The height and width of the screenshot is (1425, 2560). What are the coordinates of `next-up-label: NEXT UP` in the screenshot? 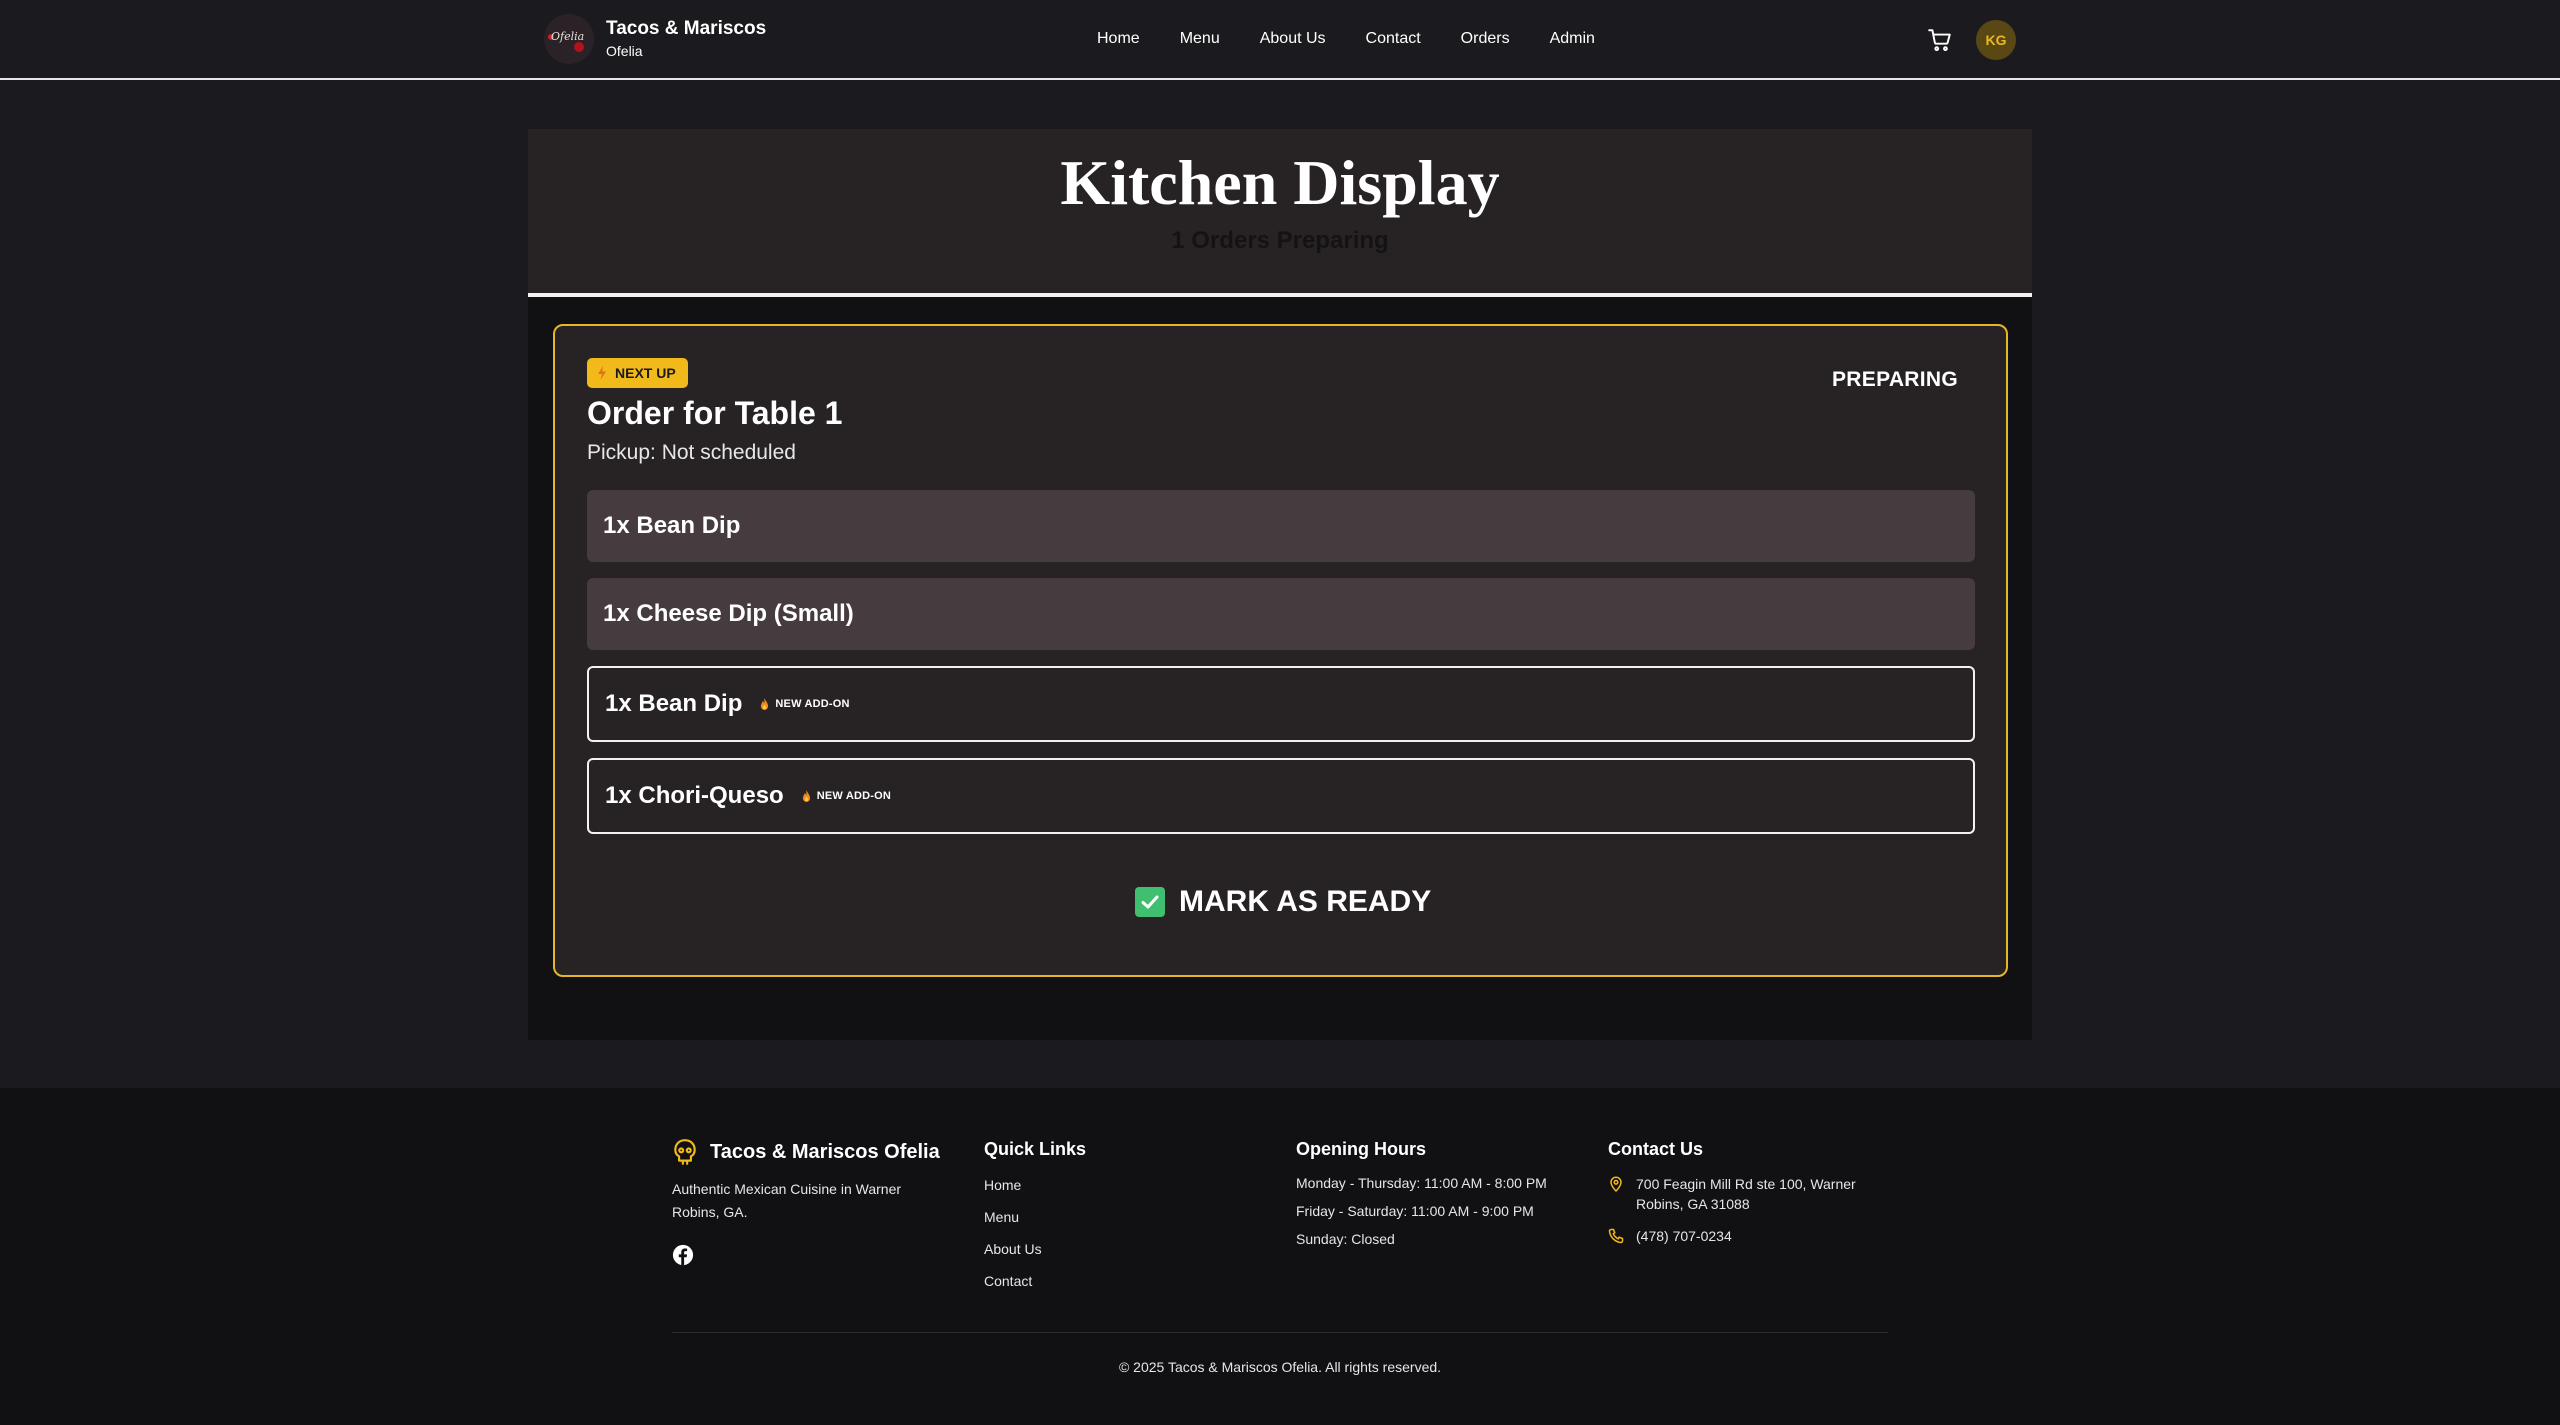 It's located at (645, 373).